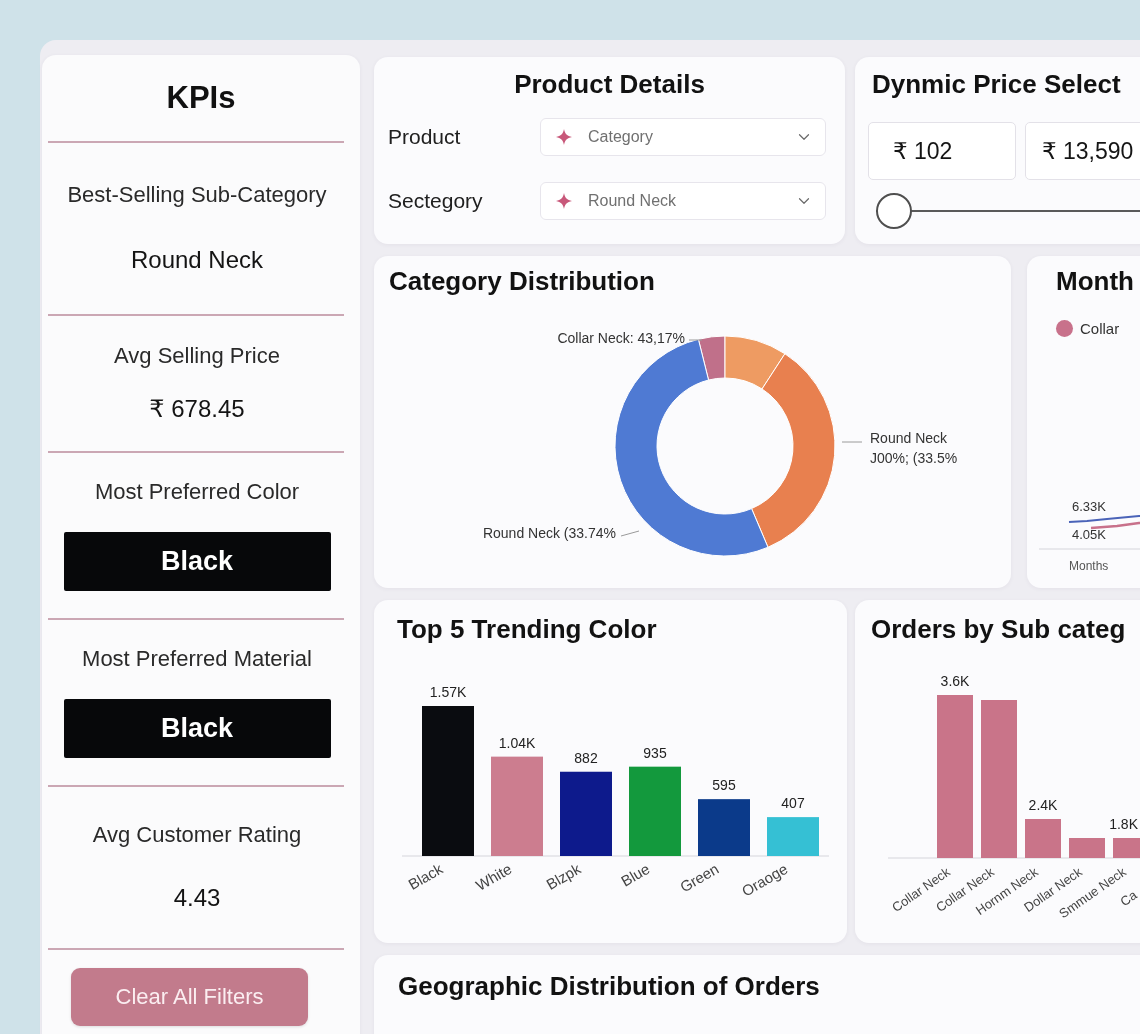  What do you see at coordinates (996, 84) in the screenshot?
I see `card-title: Dynmic Price Select` at bounding box center [996, 84].